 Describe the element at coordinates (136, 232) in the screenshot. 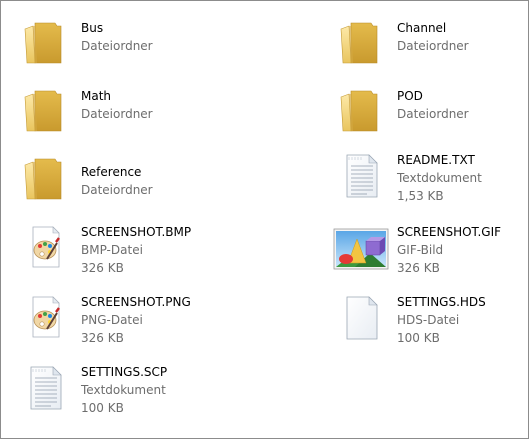

I see `file-name: SCREENSHOT.BMP` at that location.